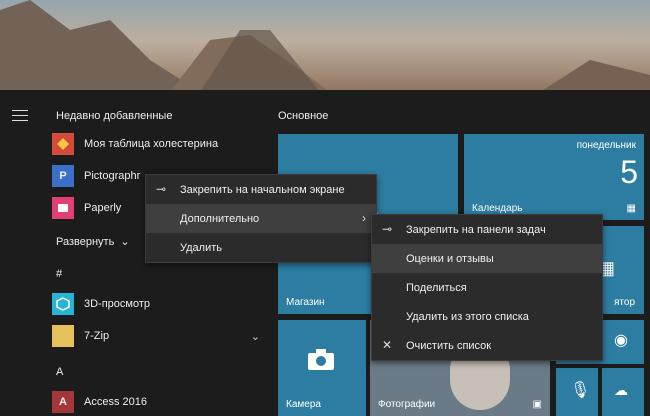 Image resolution: width=650 pixels, height=416 pixels. Describe the element at coordinates (63, 304) in the screenshot. I see `3d-viewer-icon` at that location.